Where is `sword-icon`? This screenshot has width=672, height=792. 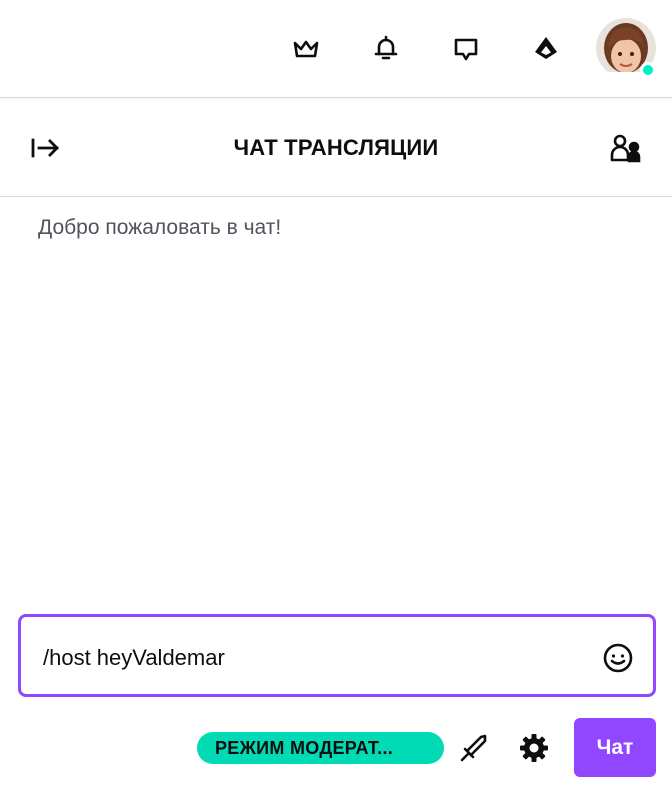
sword-icon is located at coordinates (473, 748).